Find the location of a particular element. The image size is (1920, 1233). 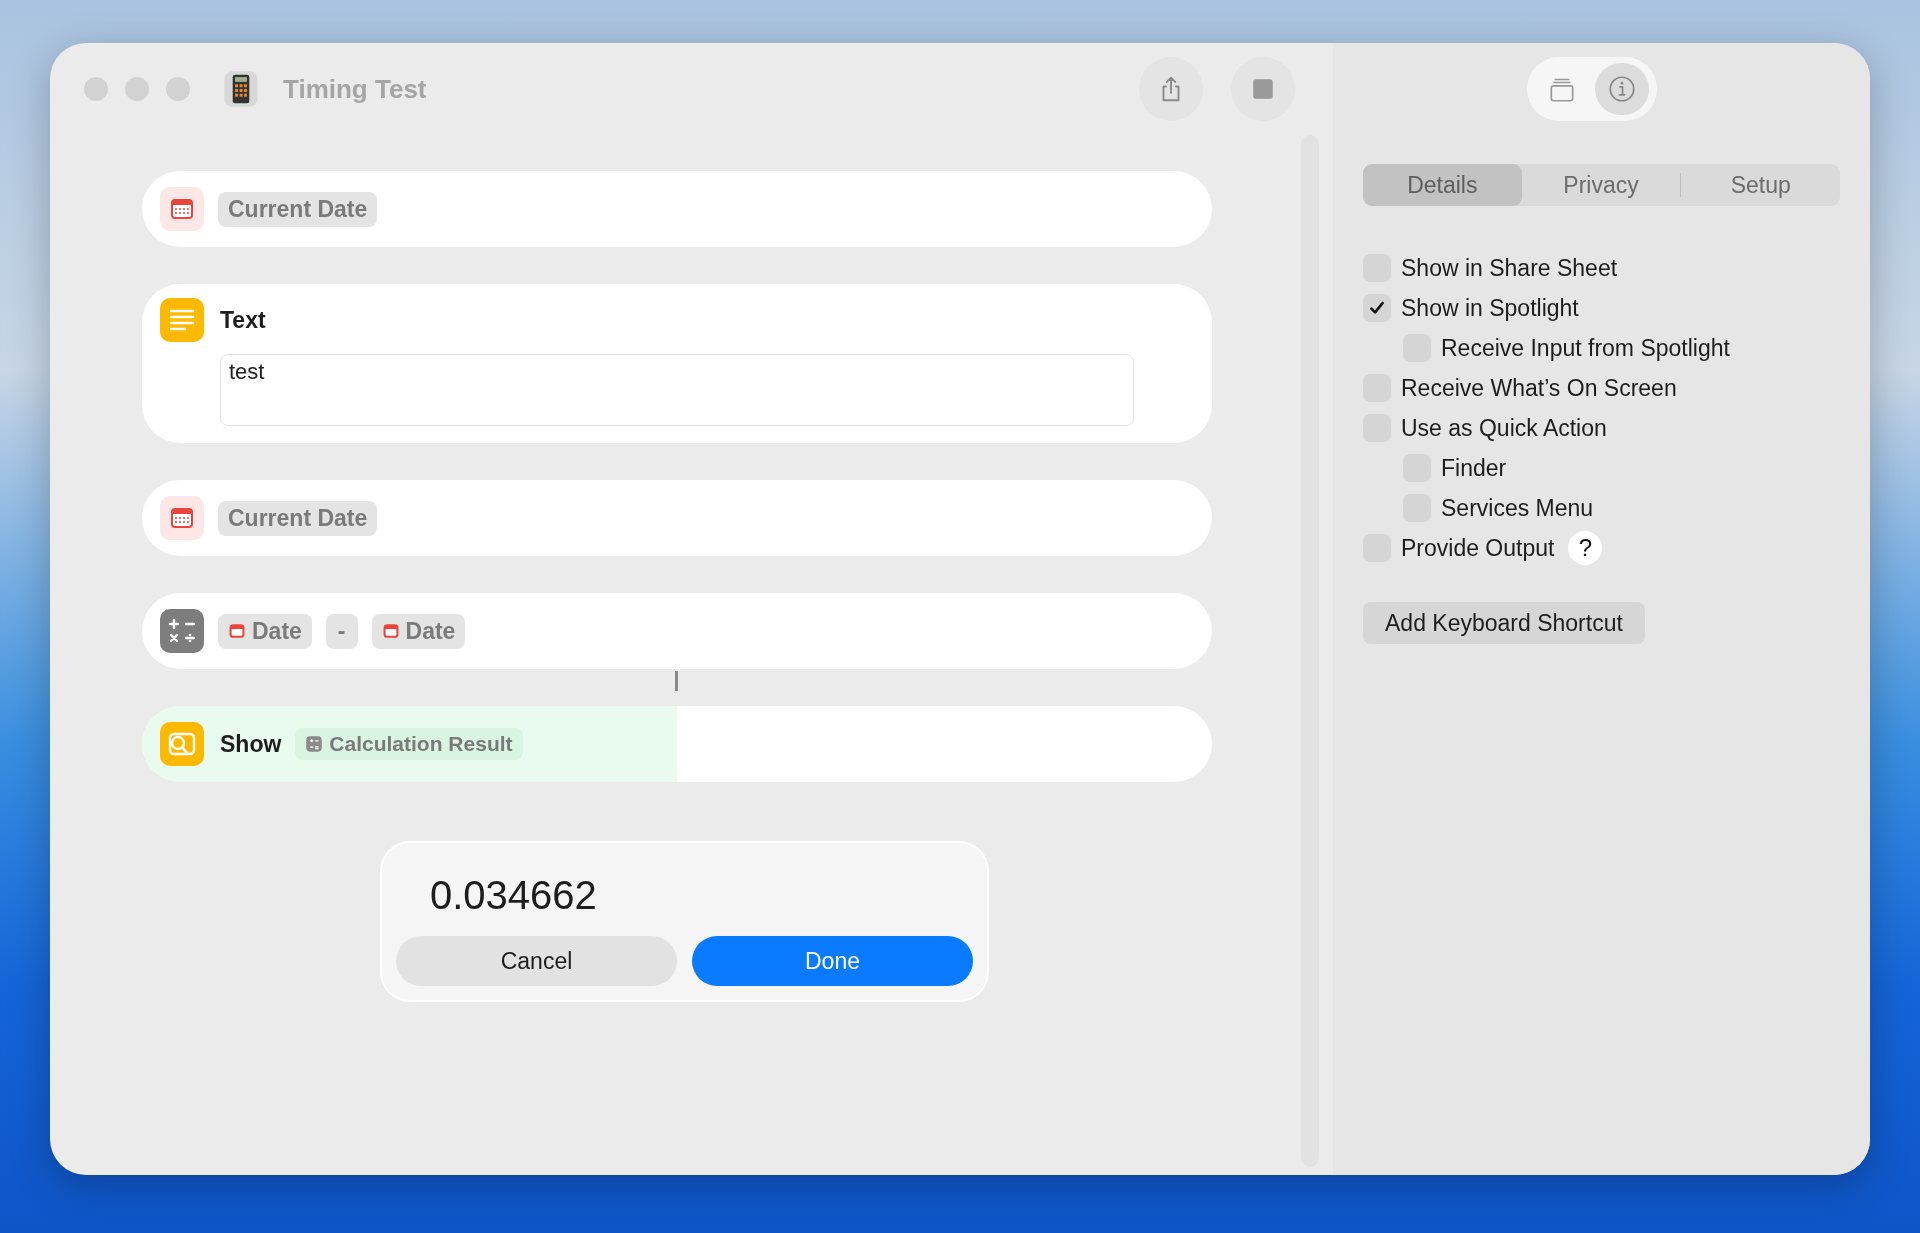

add-keyboard-shortcut-button: Add Keyboard Shortcut is located at coordinates (1504, 623).